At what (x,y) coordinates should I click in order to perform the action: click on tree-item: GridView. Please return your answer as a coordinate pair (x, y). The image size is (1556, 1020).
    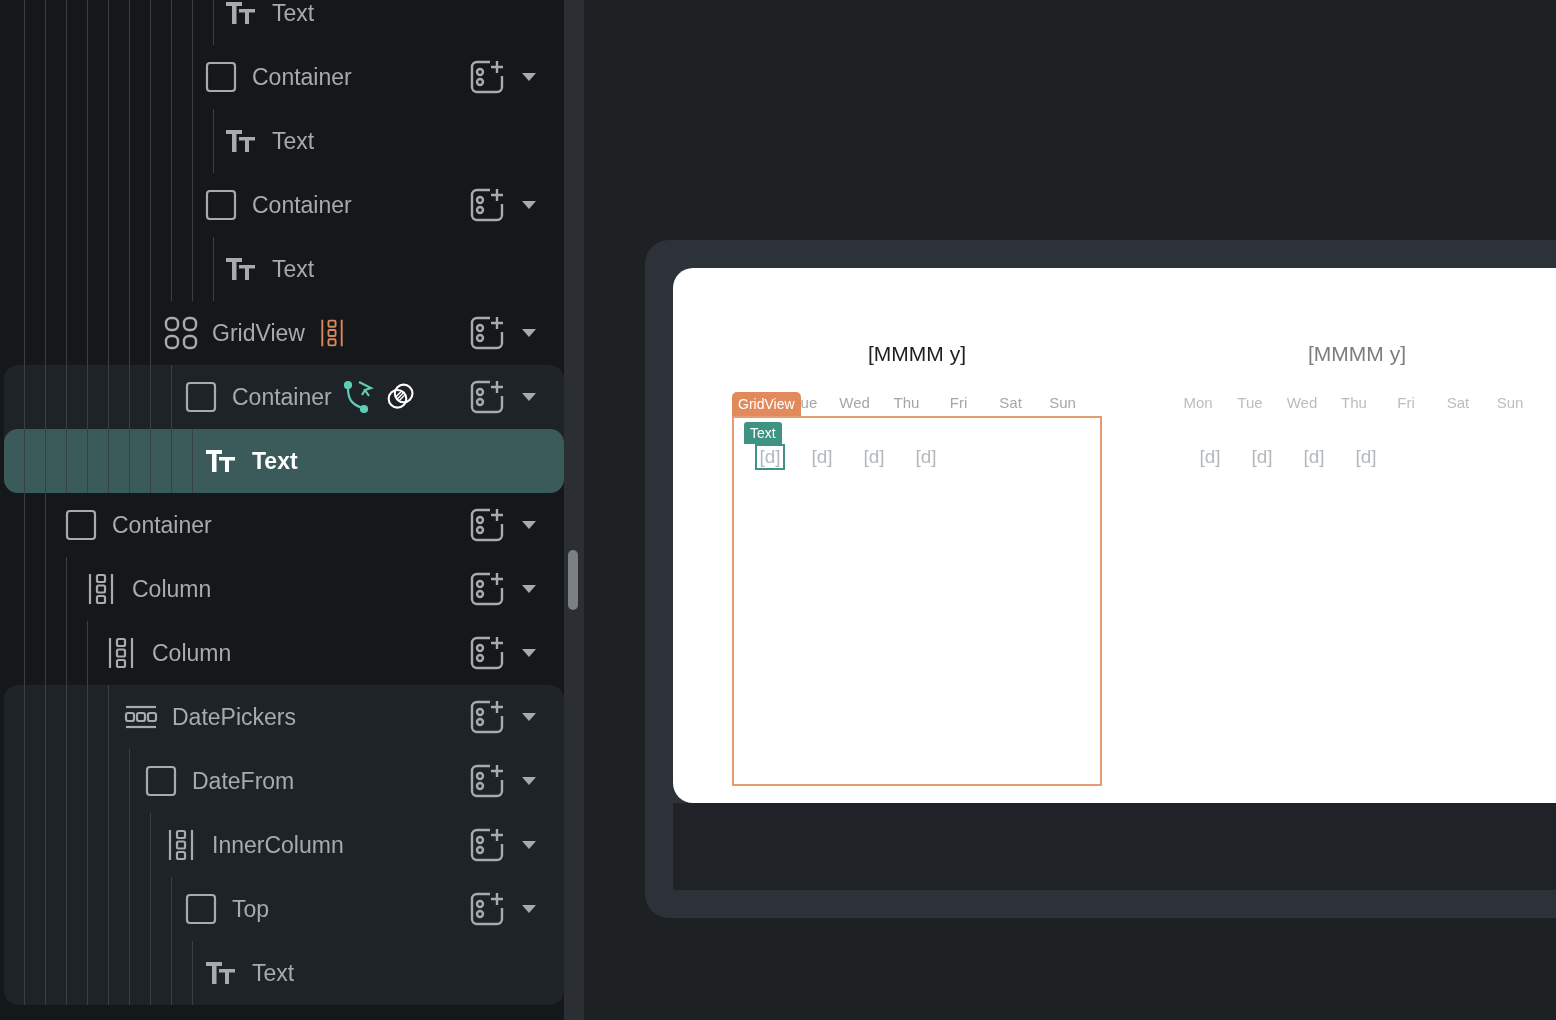
    Looking at the image, I should click on (284, 333).